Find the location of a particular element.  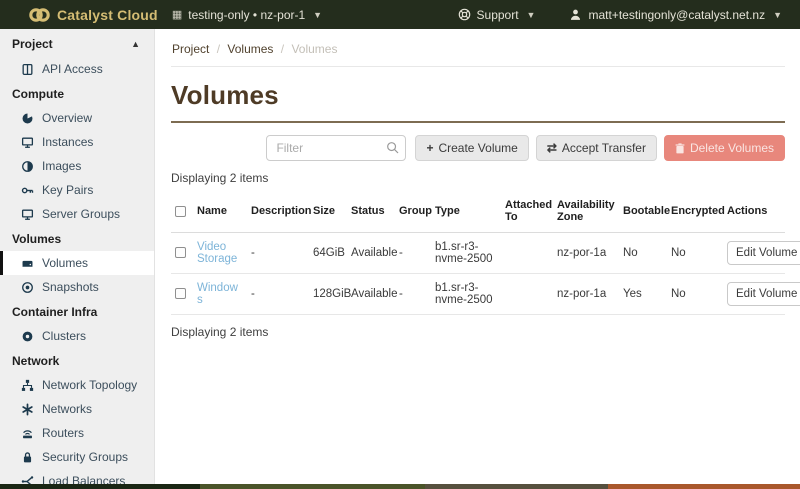

sidebar-section-volumes: Volumes is located at coordinates (77, 238).